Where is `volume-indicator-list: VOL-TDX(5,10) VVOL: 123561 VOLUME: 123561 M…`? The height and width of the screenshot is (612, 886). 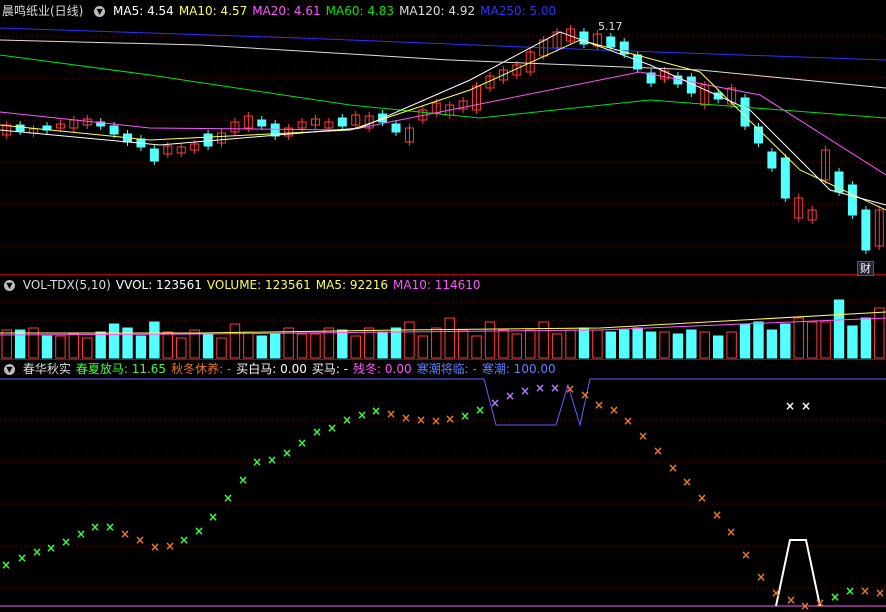
volume-indicator-list: VOL-TDX(5,10) VVOL: 123561 VOLUME: 123561 M… is located at coordinates (254, 285).